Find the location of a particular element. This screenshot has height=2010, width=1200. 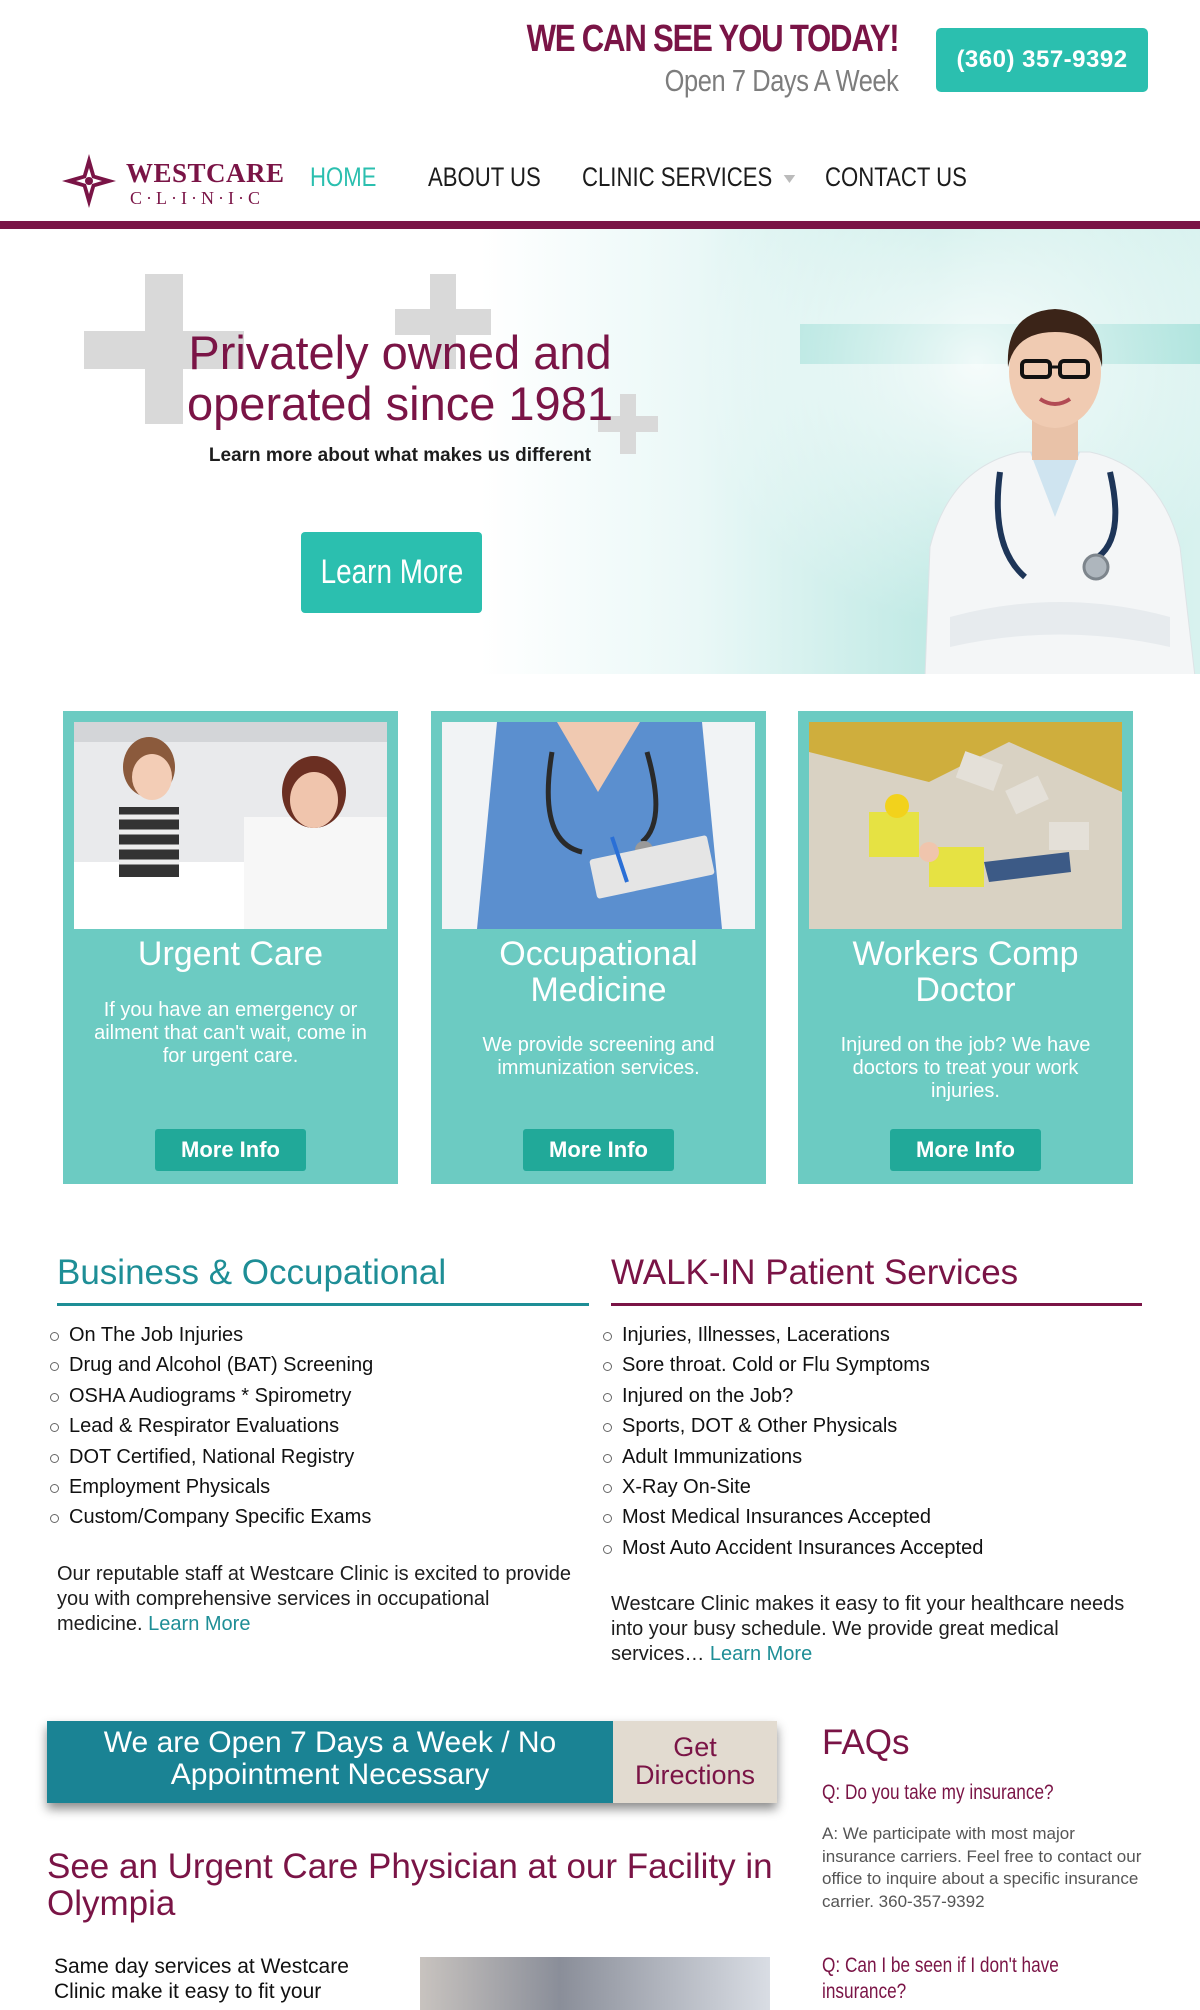

walkin-title: WALK-IN Patient Services is located at coordinates (815, 1272).